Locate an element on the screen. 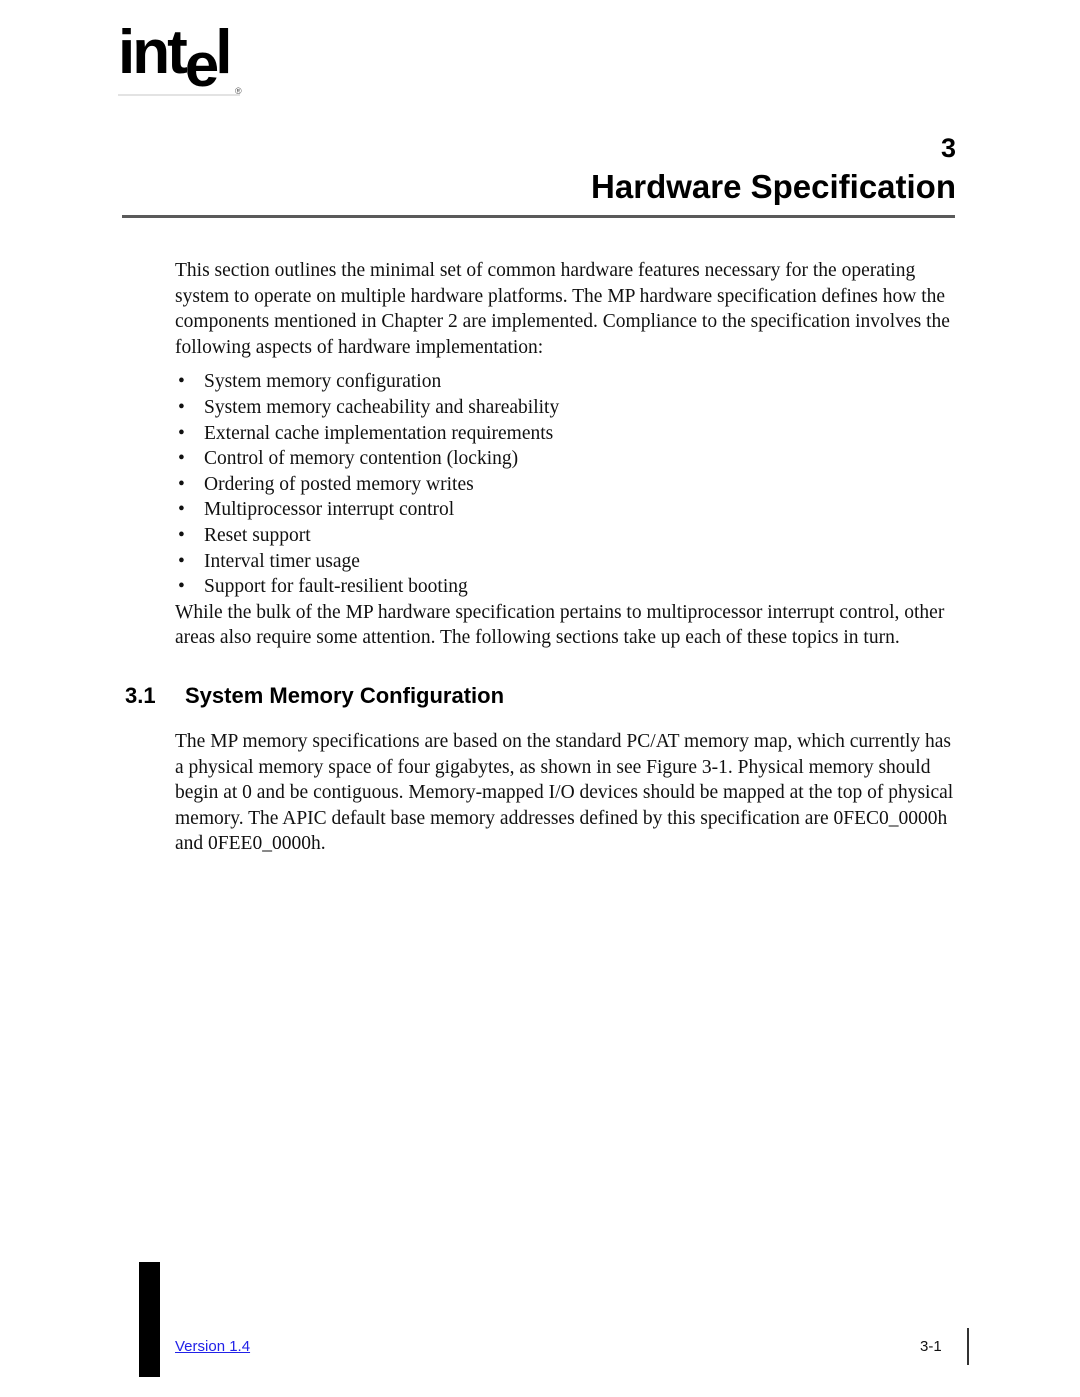  version-link: Version 1.4 is located at coordinates (212, 1347).